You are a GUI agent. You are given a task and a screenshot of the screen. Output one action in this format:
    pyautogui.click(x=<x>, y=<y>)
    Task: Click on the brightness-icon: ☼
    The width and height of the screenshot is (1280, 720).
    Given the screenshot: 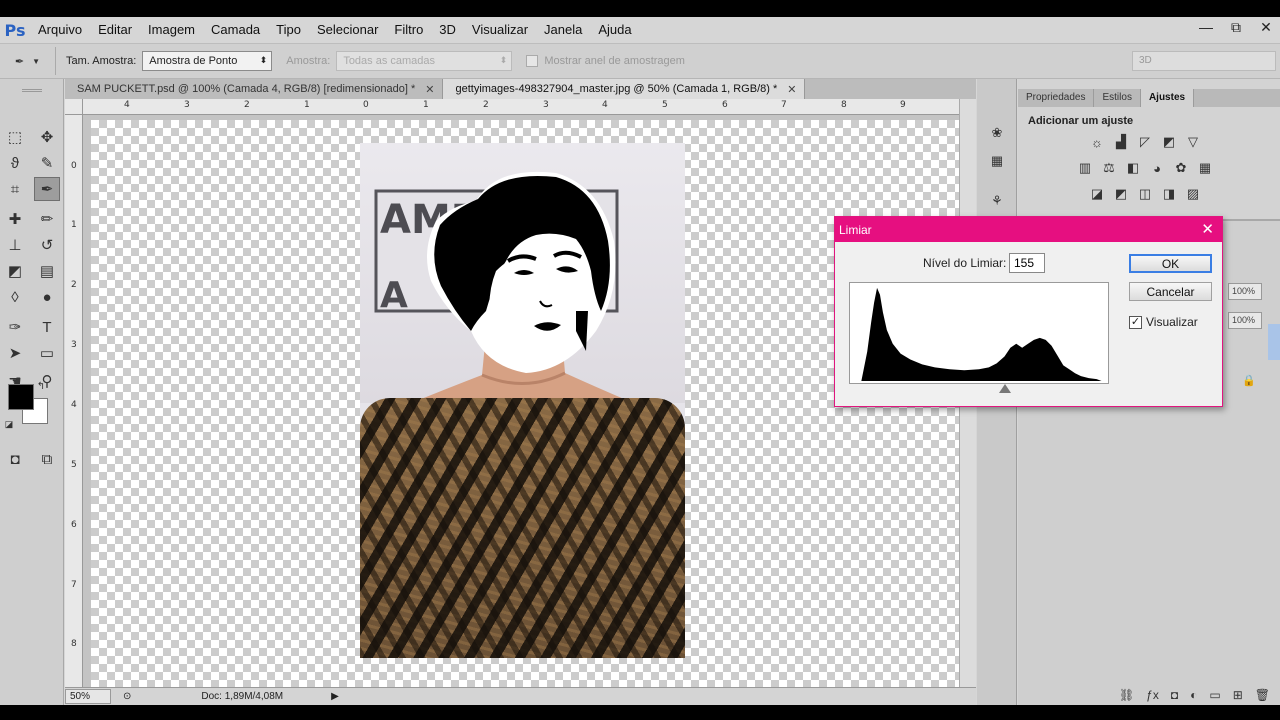 What is the action you would take?
    pyautogui.click(x=1097, y=142)
    